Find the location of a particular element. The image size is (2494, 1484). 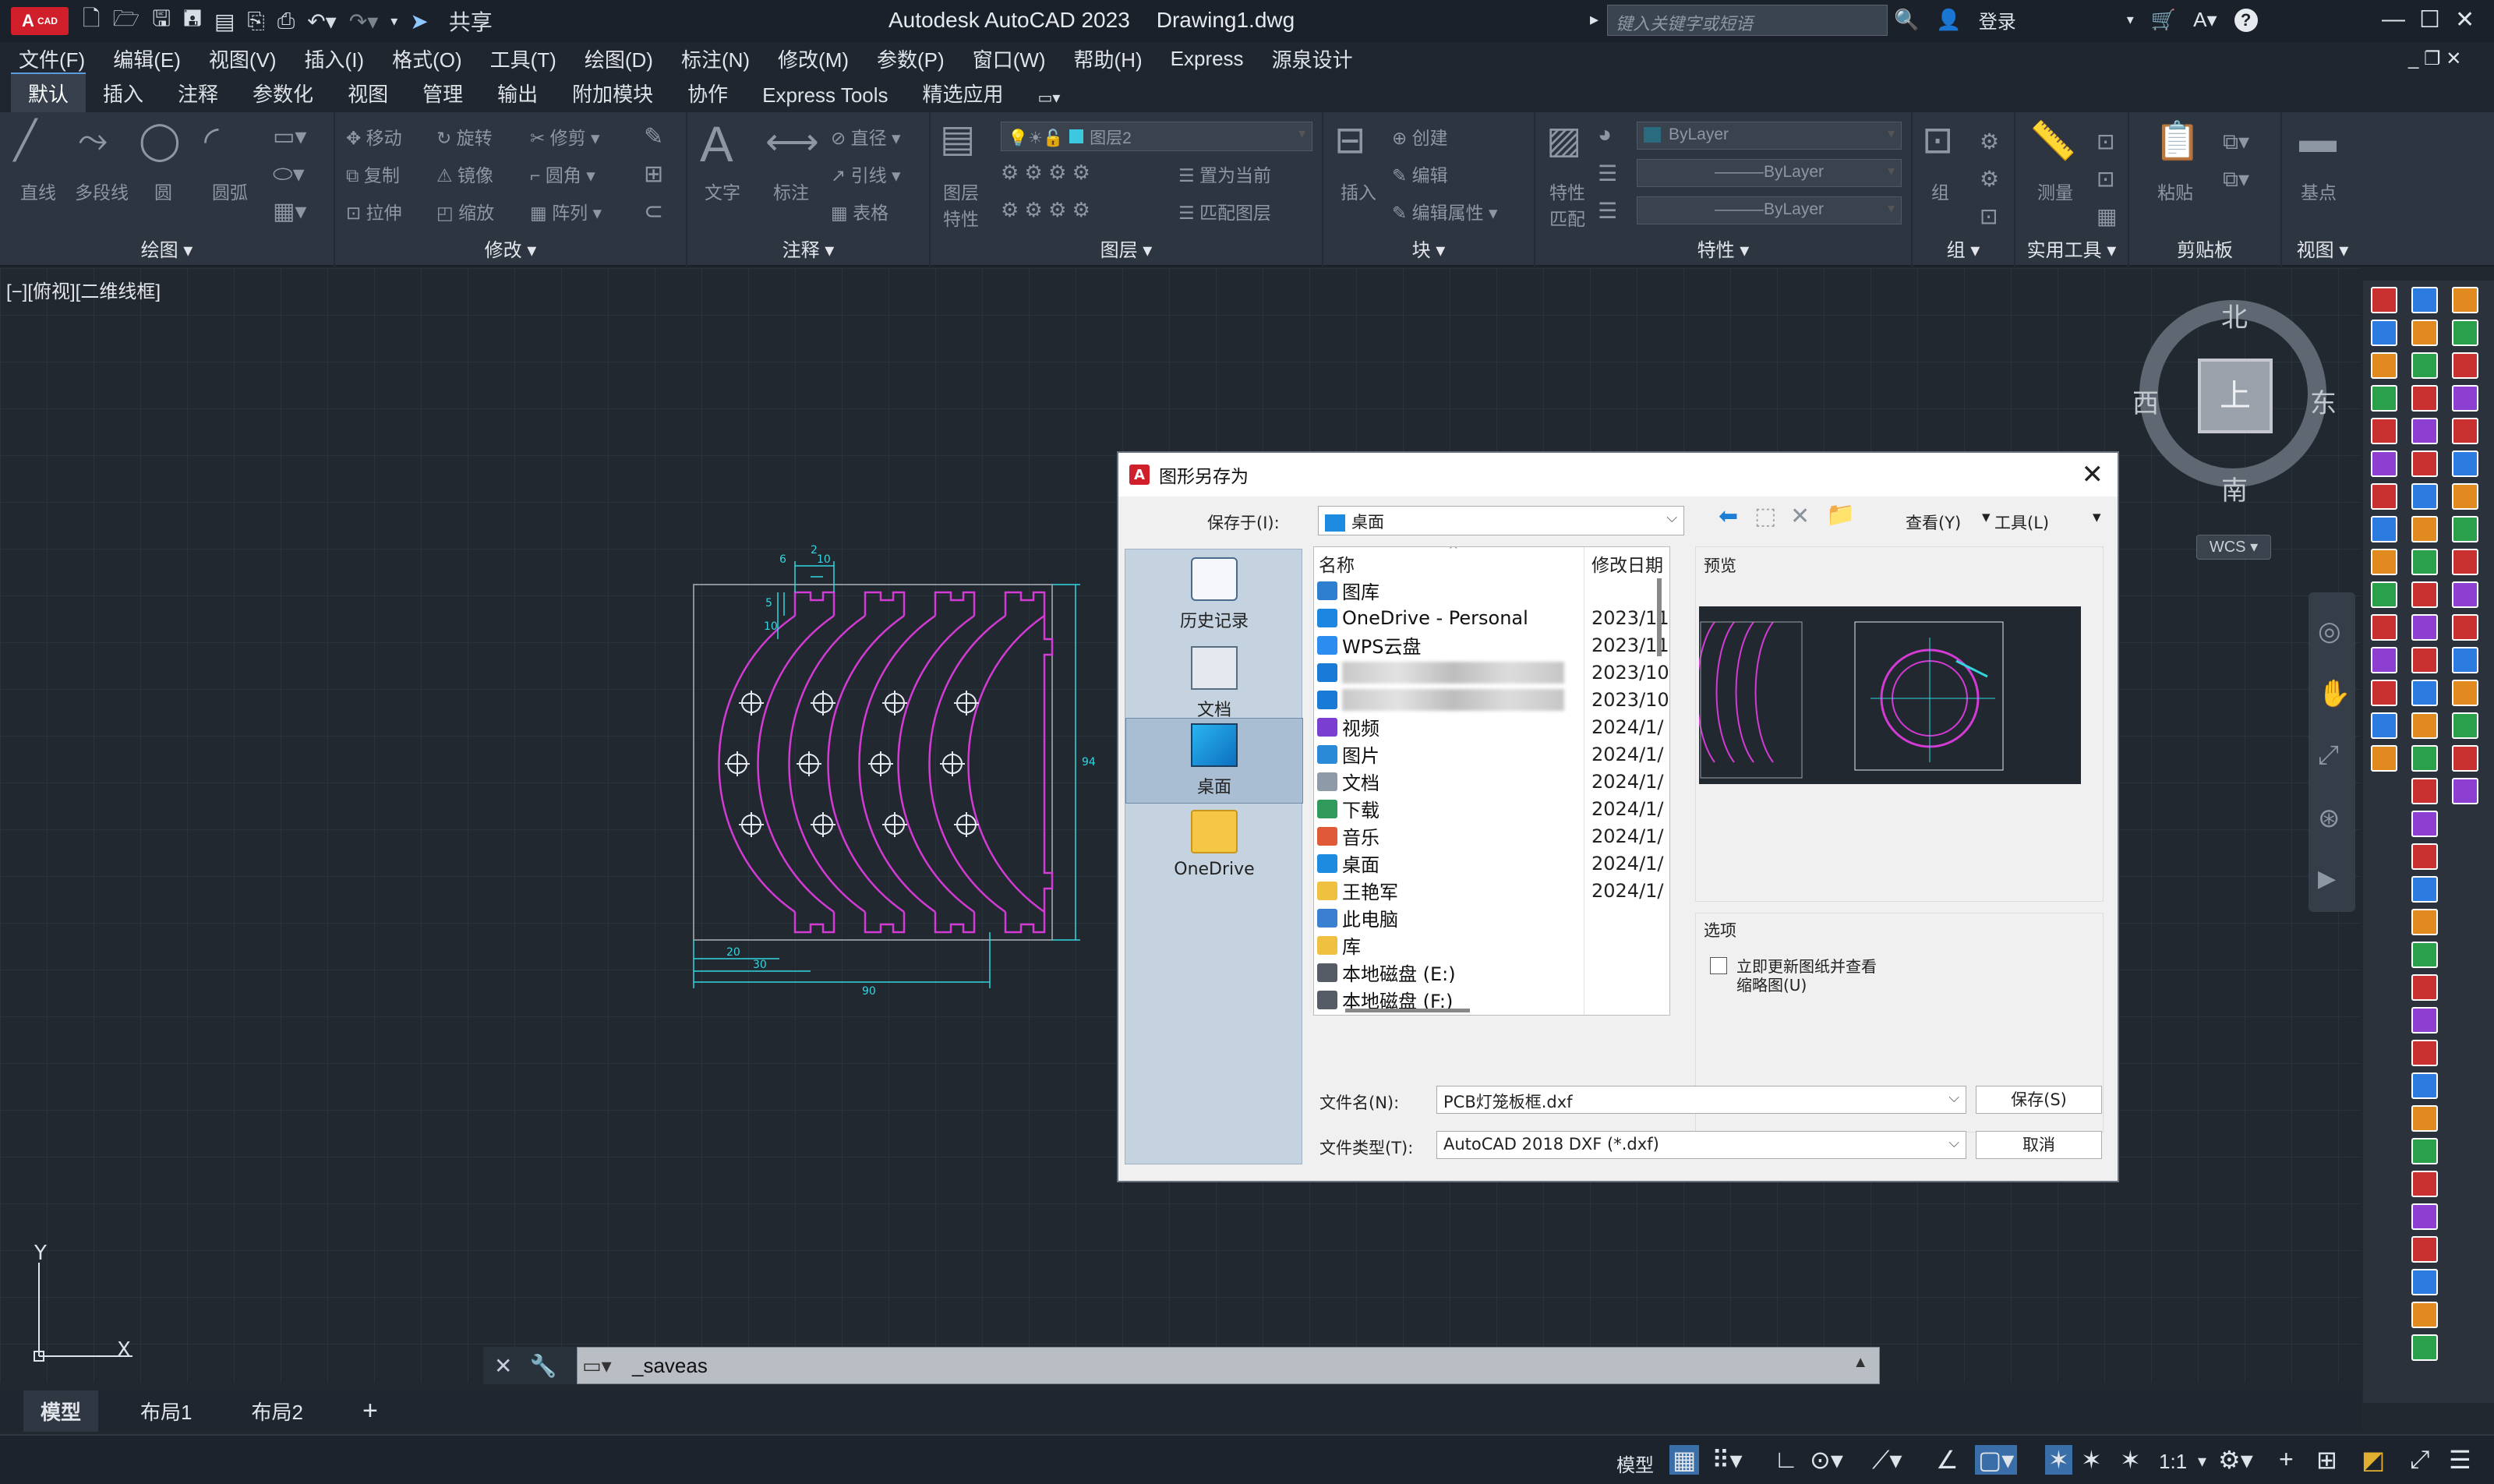

tool-base-point: 基点 is located at coordinates (2319, 191).